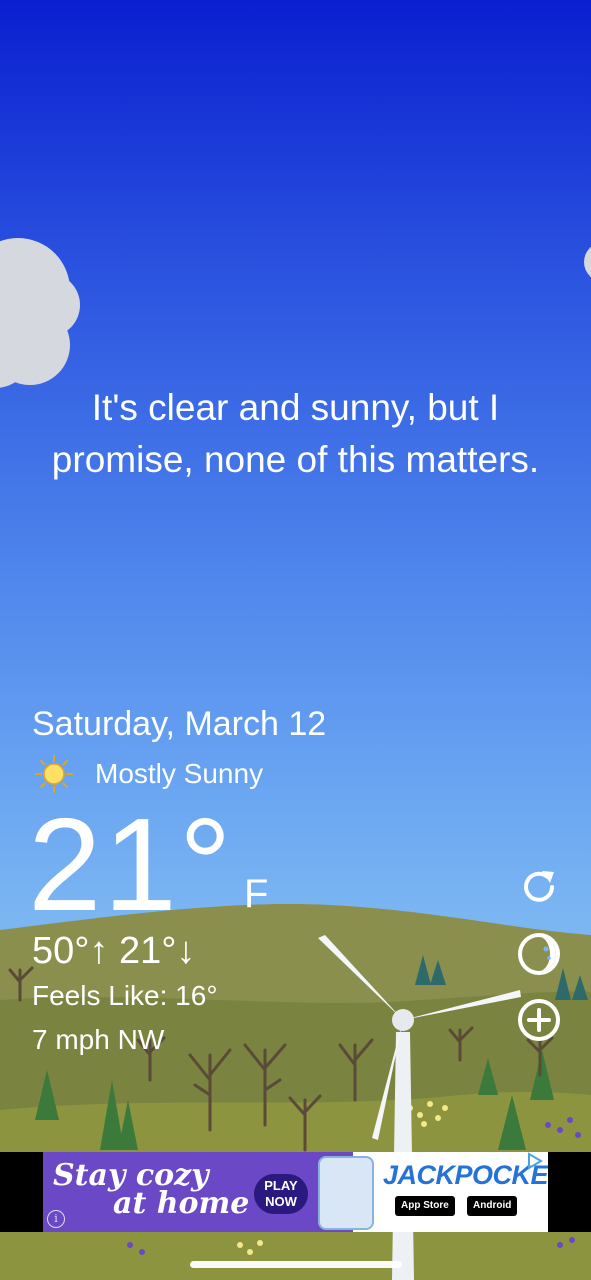 Image resolution: width=591 pixels, height=1280 pixels. What do you see at coordinates (281, 1194) in the screenshot?
I see `ad-play-now-button: PLAY NOW` at bounding box center [281, 1194].